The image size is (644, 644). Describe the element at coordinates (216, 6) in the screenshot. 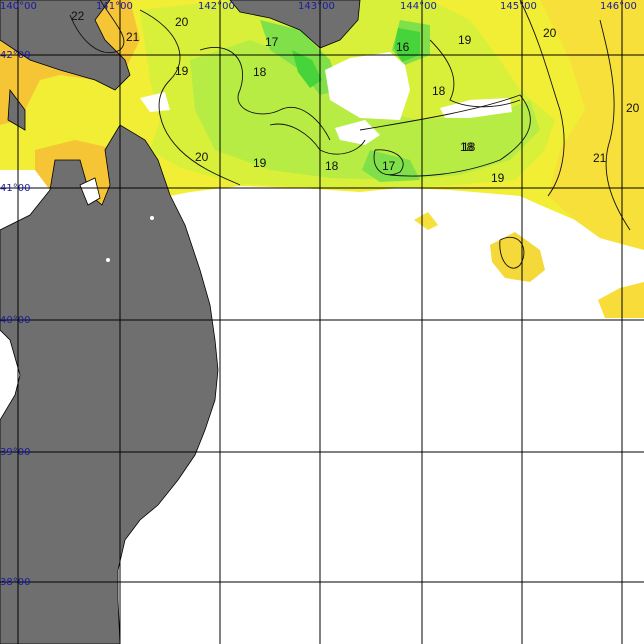

I see `lon-label-142: 142°00` at that location.